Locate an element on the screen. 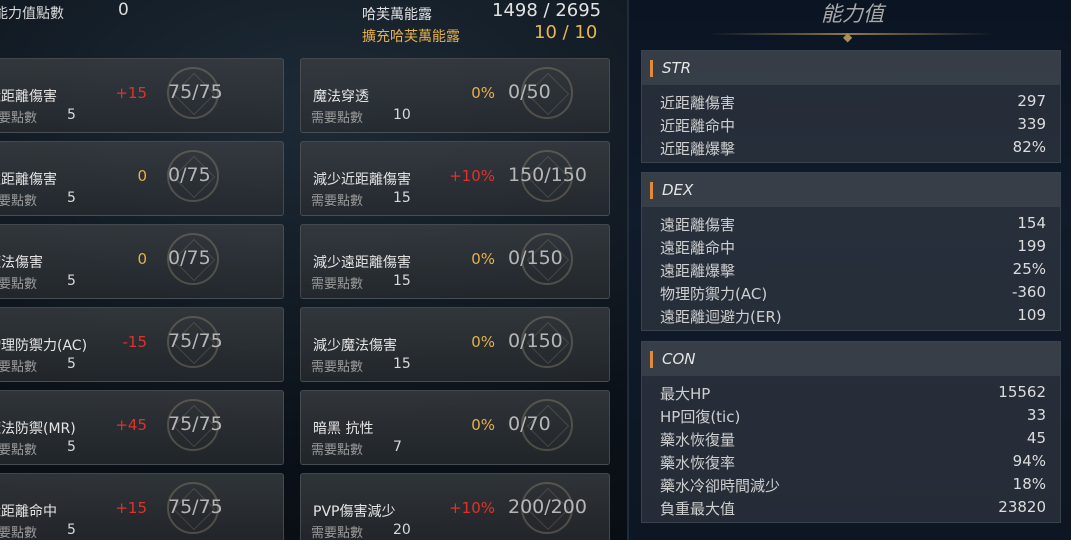 This screenshot has width=1071, height=540. stat-row-label: 遠距離迴避力(ER) is located at coordinates (721, 317).